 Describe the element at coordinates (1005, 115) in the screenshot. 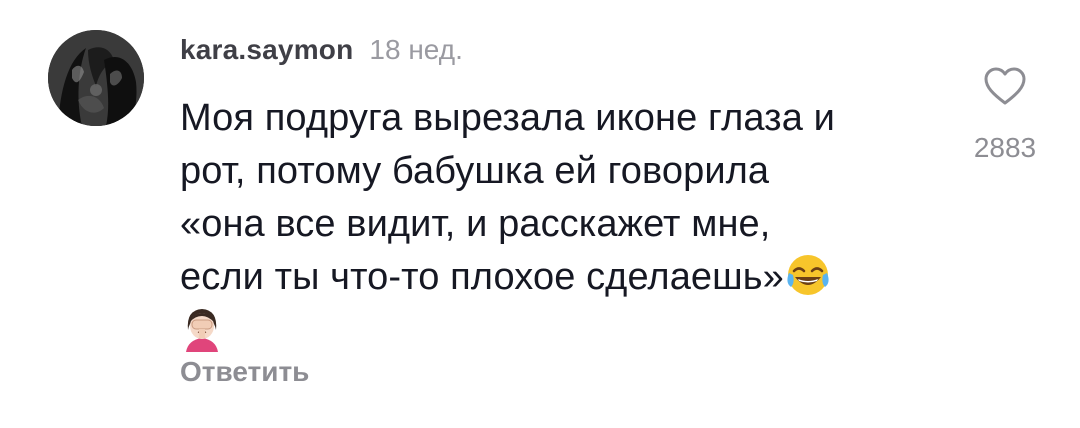

I see `like-control: 2883` at that location.